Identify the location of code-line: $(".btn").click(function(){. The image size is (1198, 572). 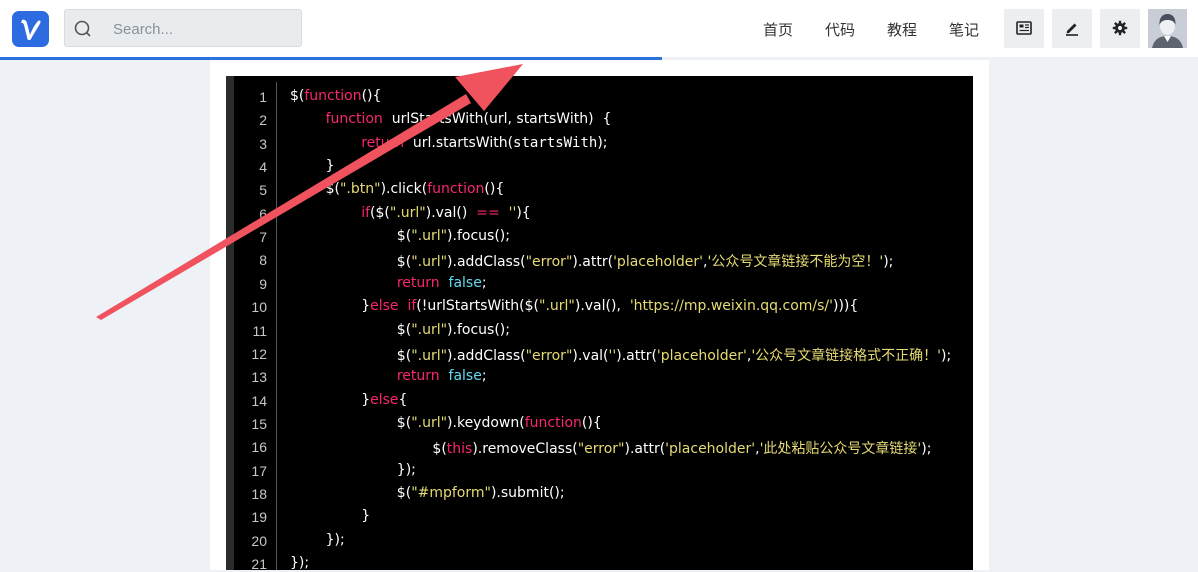
(397, 189).